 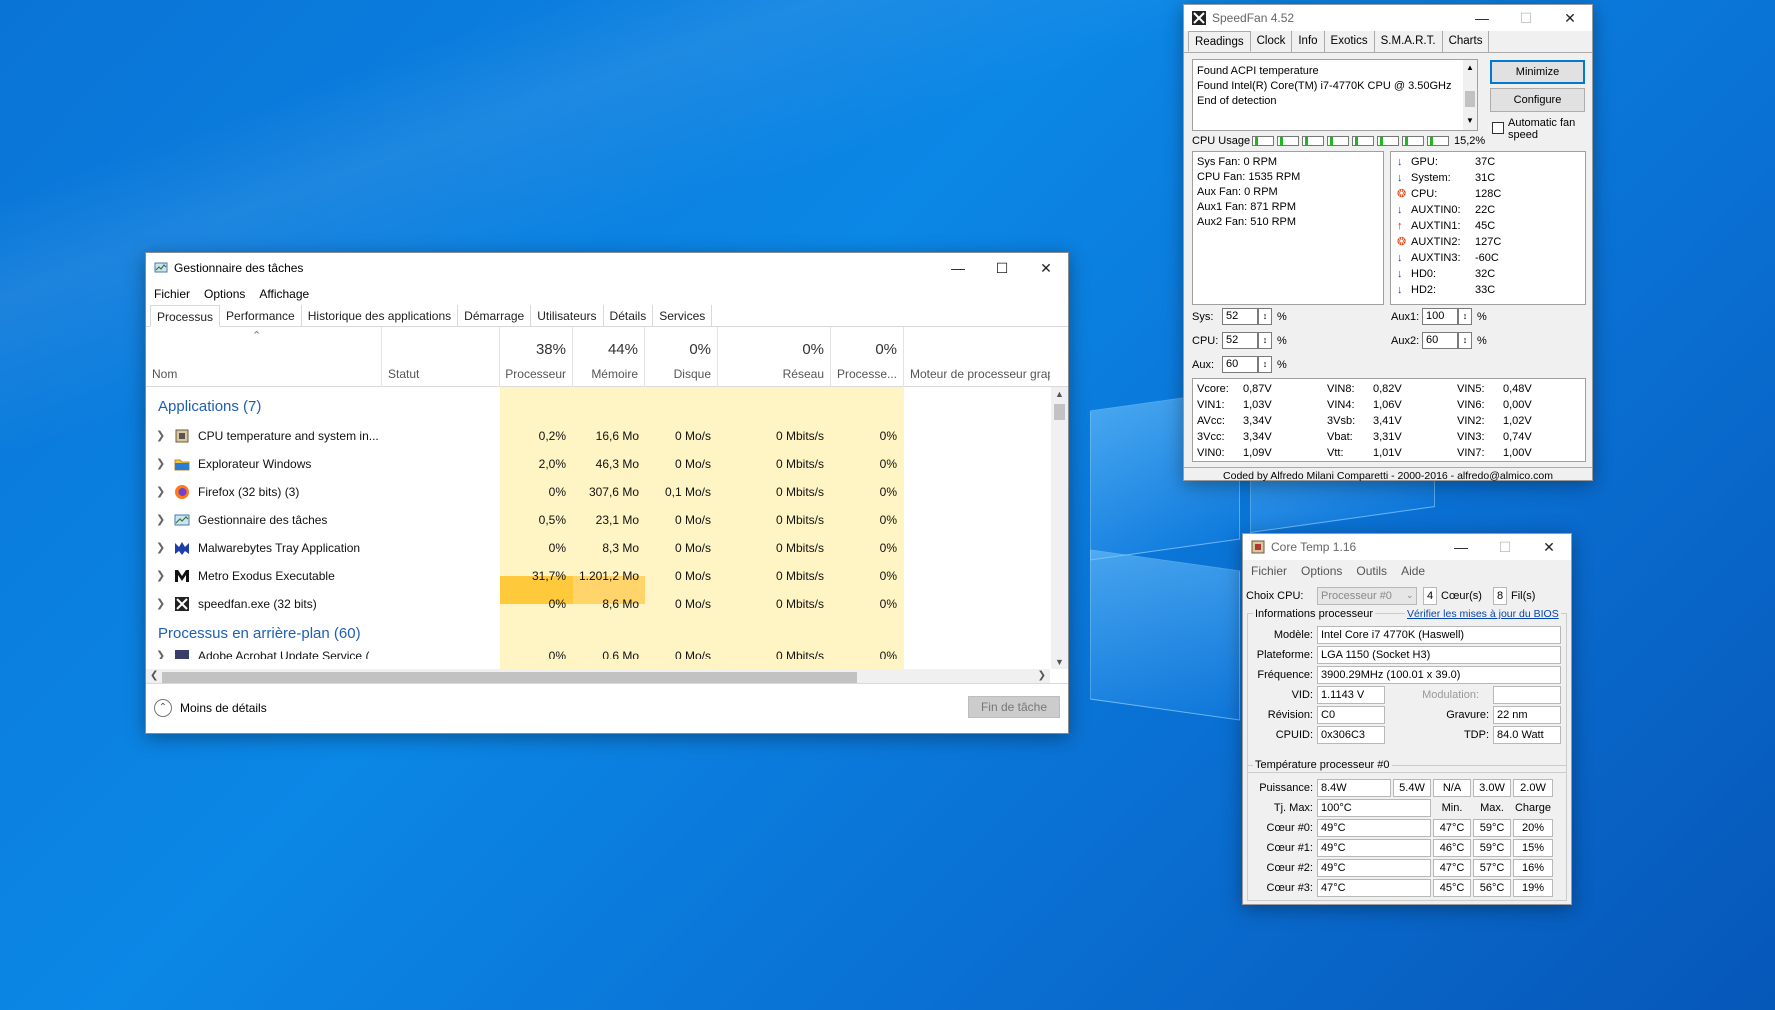 I want to click on fan-label: Sys Fan:, so click(x=1219, y=162).